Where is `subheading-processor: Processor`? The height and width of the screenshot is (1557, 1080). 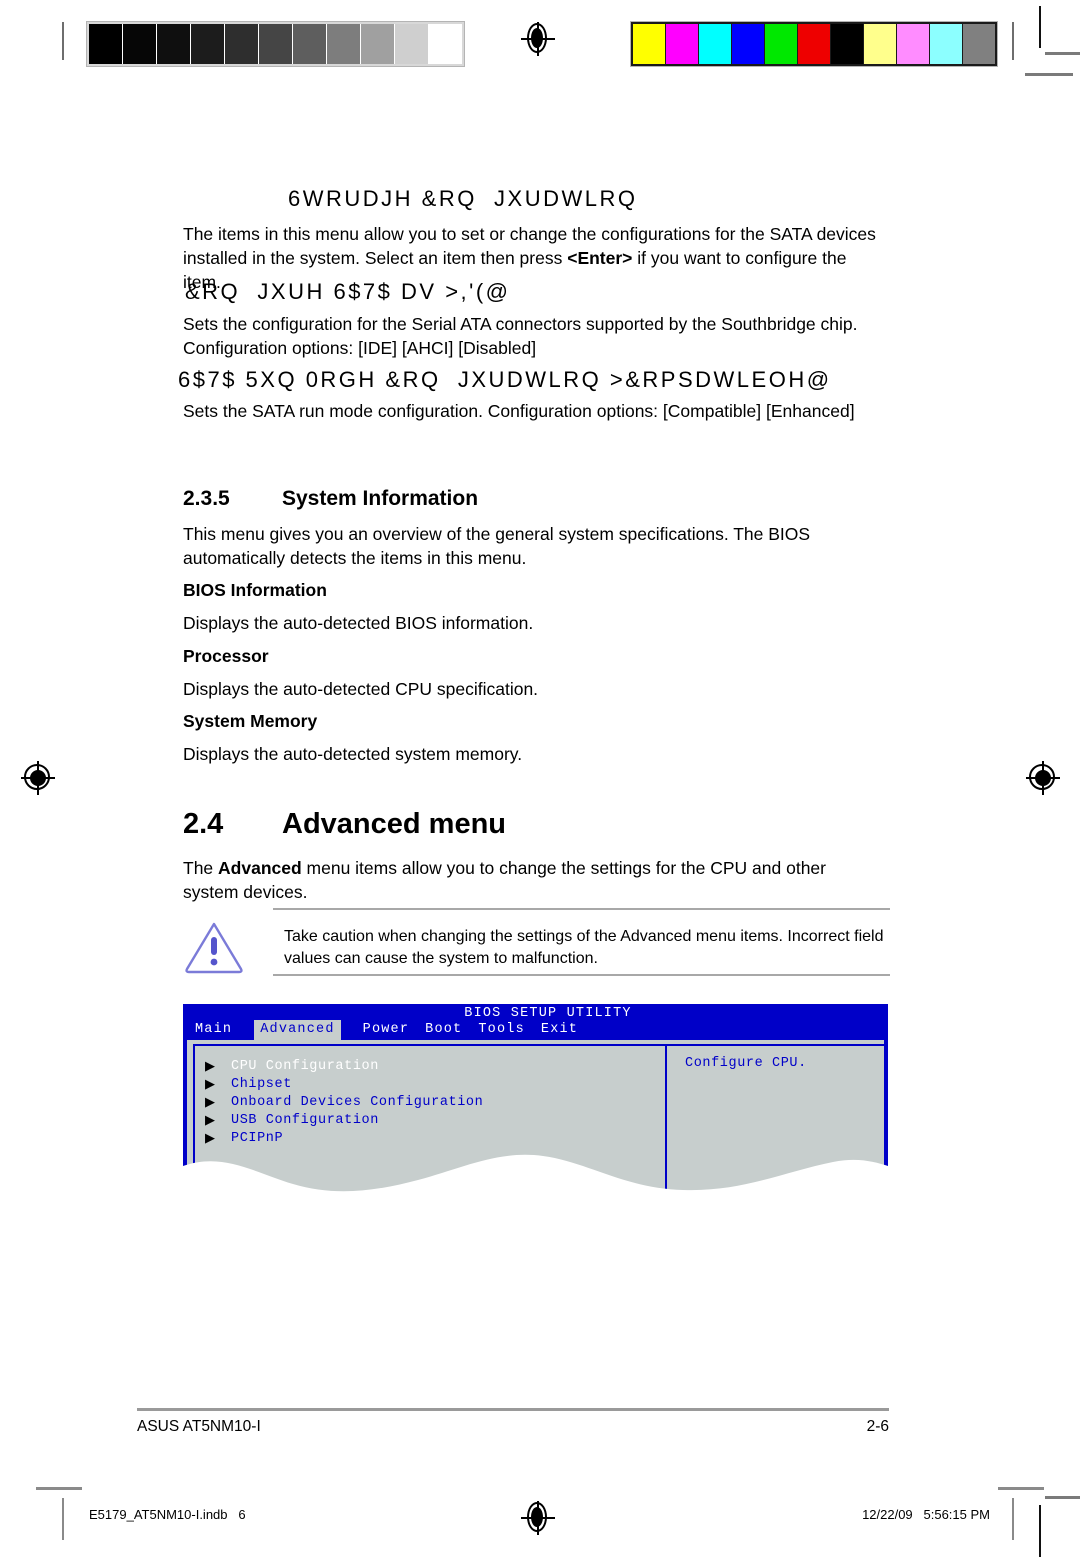
subheading-processor: Processor is located at coordinates (226, 656).